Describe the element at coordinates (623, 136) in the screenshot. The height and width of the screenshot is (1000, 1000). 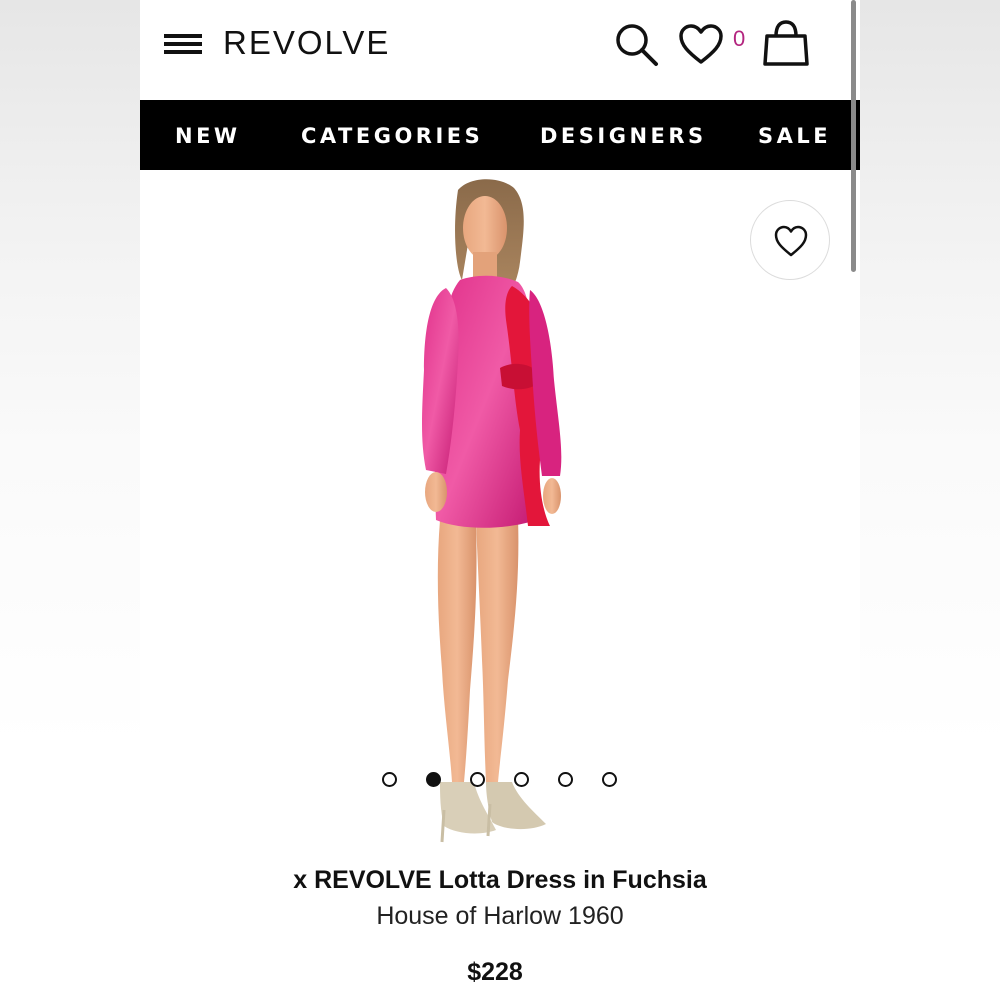
I see `nav-item-designers: DESIGNERS` at that location.